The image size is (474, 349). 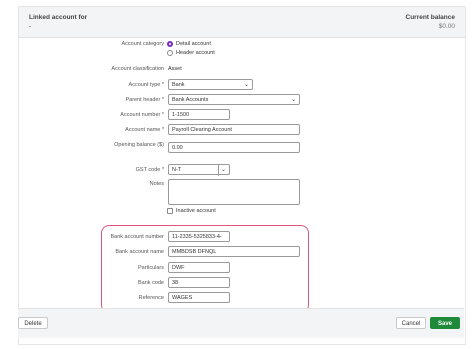 I want to click on reference-label: Reference, so click(x=151, y=298).